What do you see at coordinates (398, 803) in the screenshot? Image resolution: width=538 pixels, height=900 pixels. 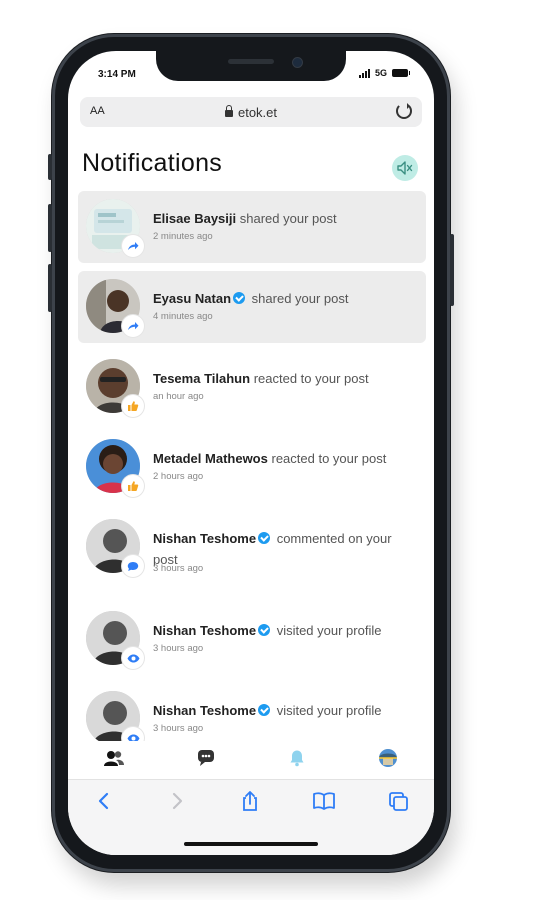 I see `tabs-icon` at bounding box center [398, 803].